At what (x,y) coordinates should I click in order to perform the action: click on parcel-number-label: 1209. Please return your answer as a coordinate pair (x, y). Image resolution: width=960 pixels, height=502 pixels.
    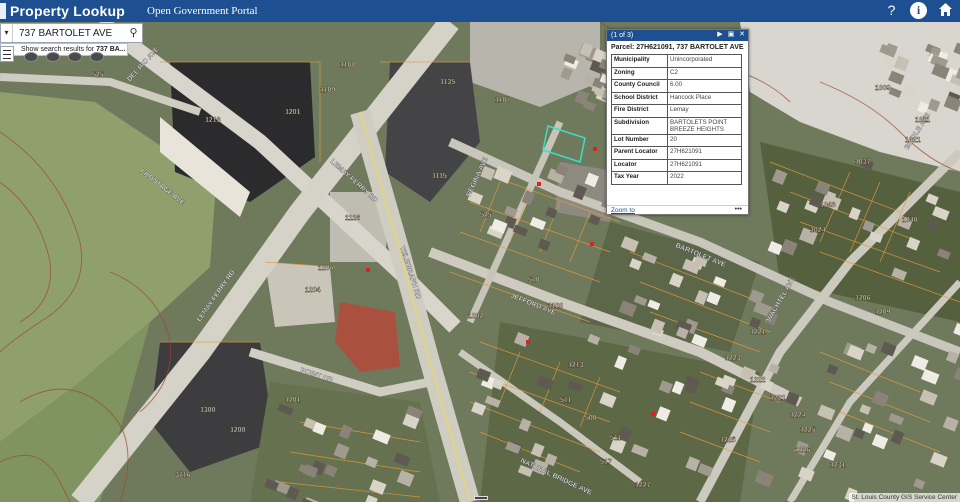
    Looking at the image, I should click on (883, 312).